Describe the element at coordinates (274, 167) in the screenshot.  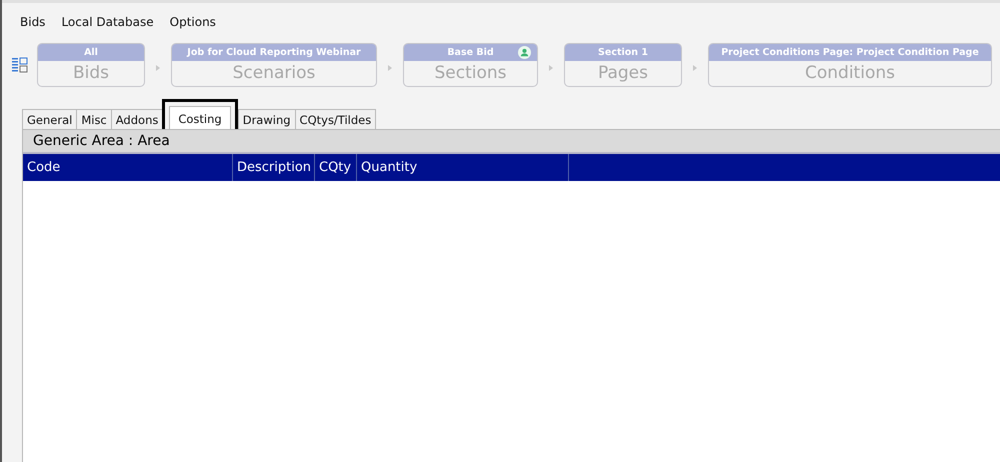
I see `column-header: Description` at that location.